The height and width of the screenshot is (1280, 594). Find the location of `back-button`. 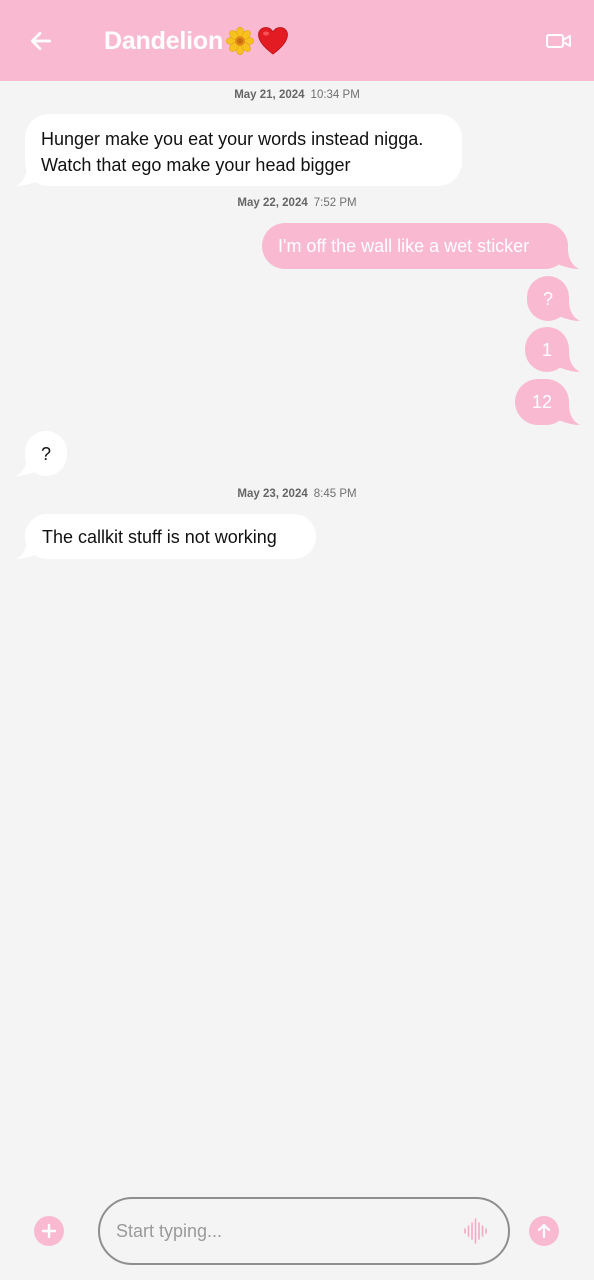

back-button is located at coordinates (41, 41).